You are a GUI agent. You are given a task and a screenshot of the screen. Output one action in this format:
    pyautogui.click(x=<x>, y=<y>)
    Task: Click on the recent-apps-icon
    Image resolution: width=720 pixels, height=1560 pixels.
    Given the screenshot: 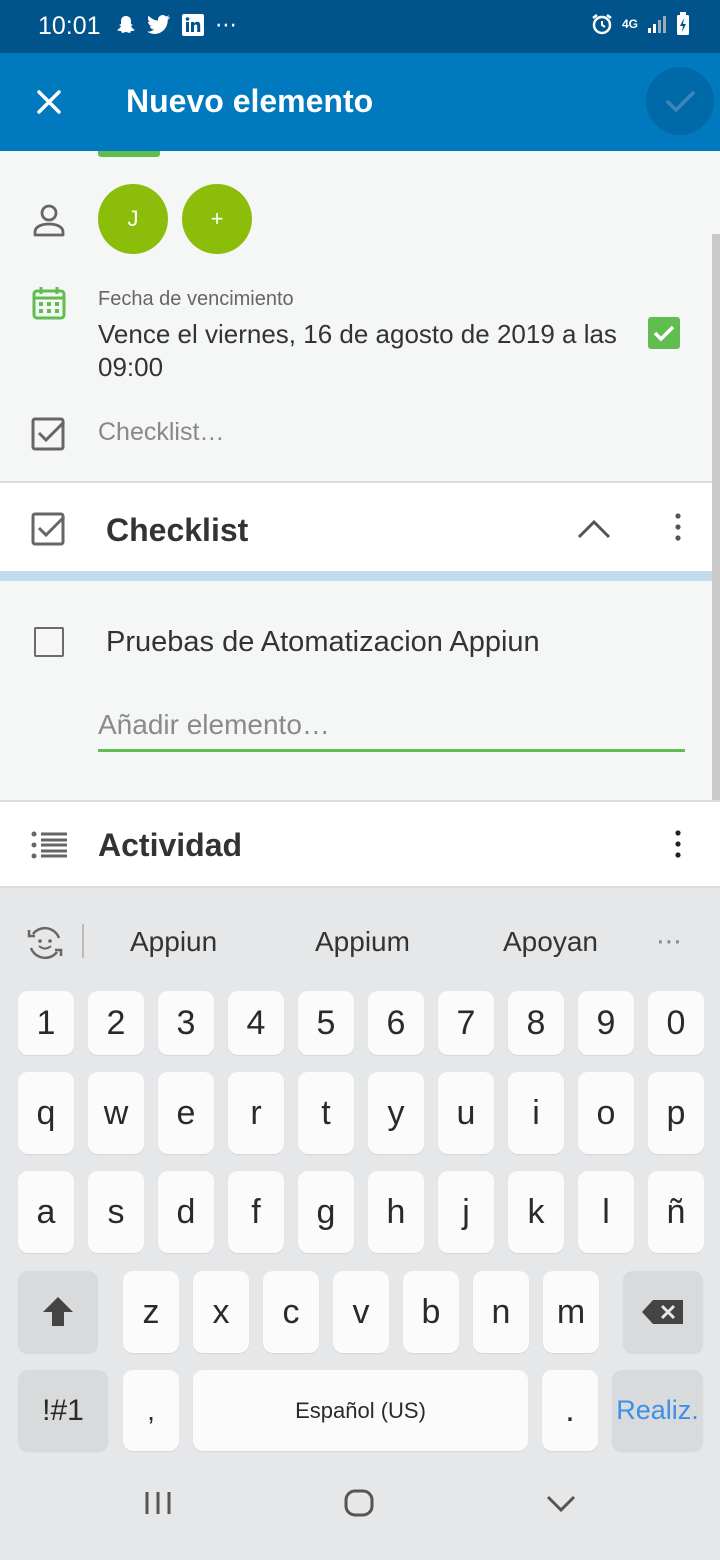 What is the action you would take?
    pyautogui.click(x=158, y=1503)
    